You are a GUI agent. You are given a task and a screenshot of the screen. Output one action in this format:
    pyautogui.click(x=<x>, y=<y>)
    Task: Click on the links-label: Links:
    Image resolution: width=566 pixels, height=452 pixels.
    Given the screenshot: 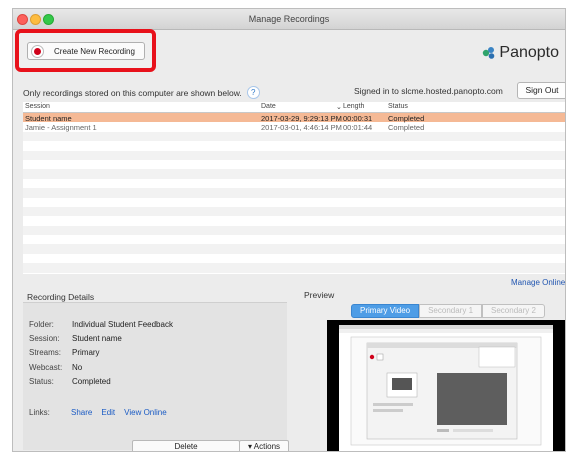 What is the action you would take?
    pyautogui.click(x=39, y=412)
    